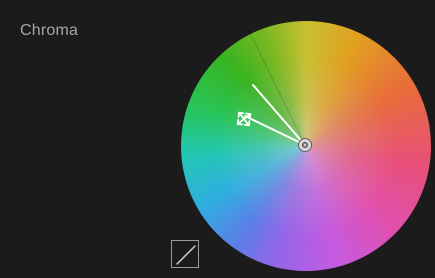  I want to click on direction-guide-line, so click(276, 86).